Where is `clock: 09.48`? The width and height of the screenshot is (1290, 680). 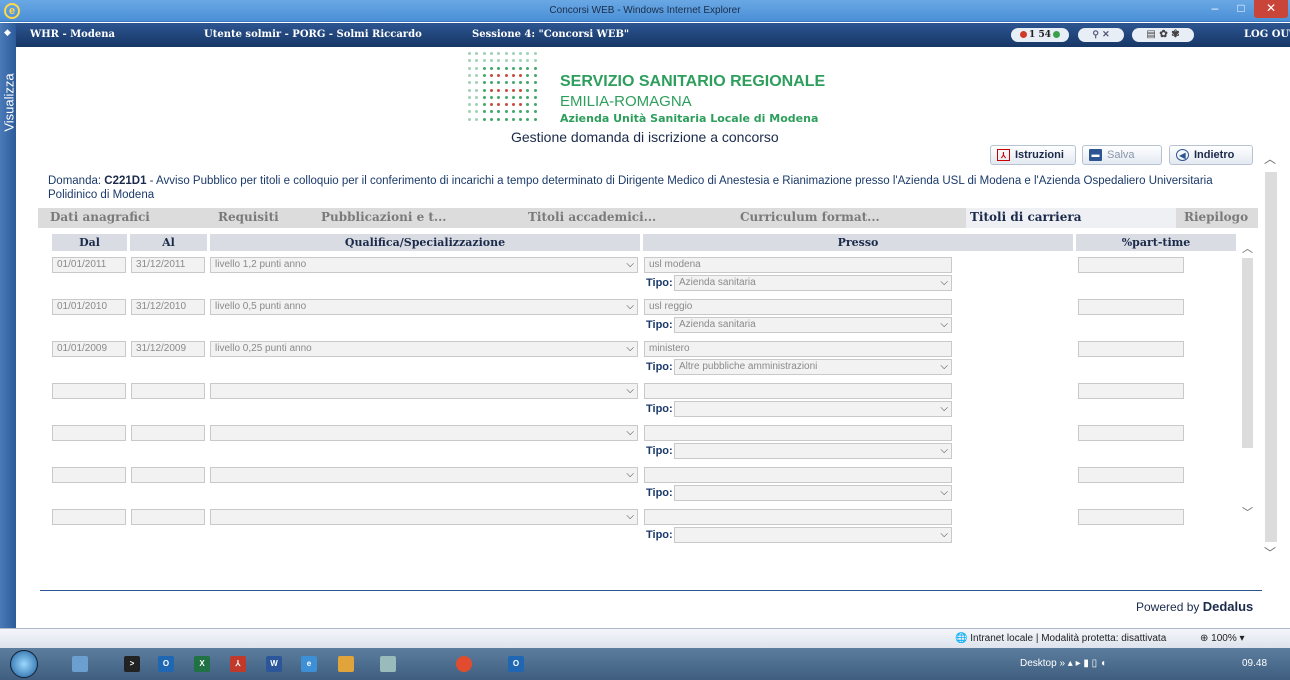 clock: 09.48 is located at coordinates (1254, 663).